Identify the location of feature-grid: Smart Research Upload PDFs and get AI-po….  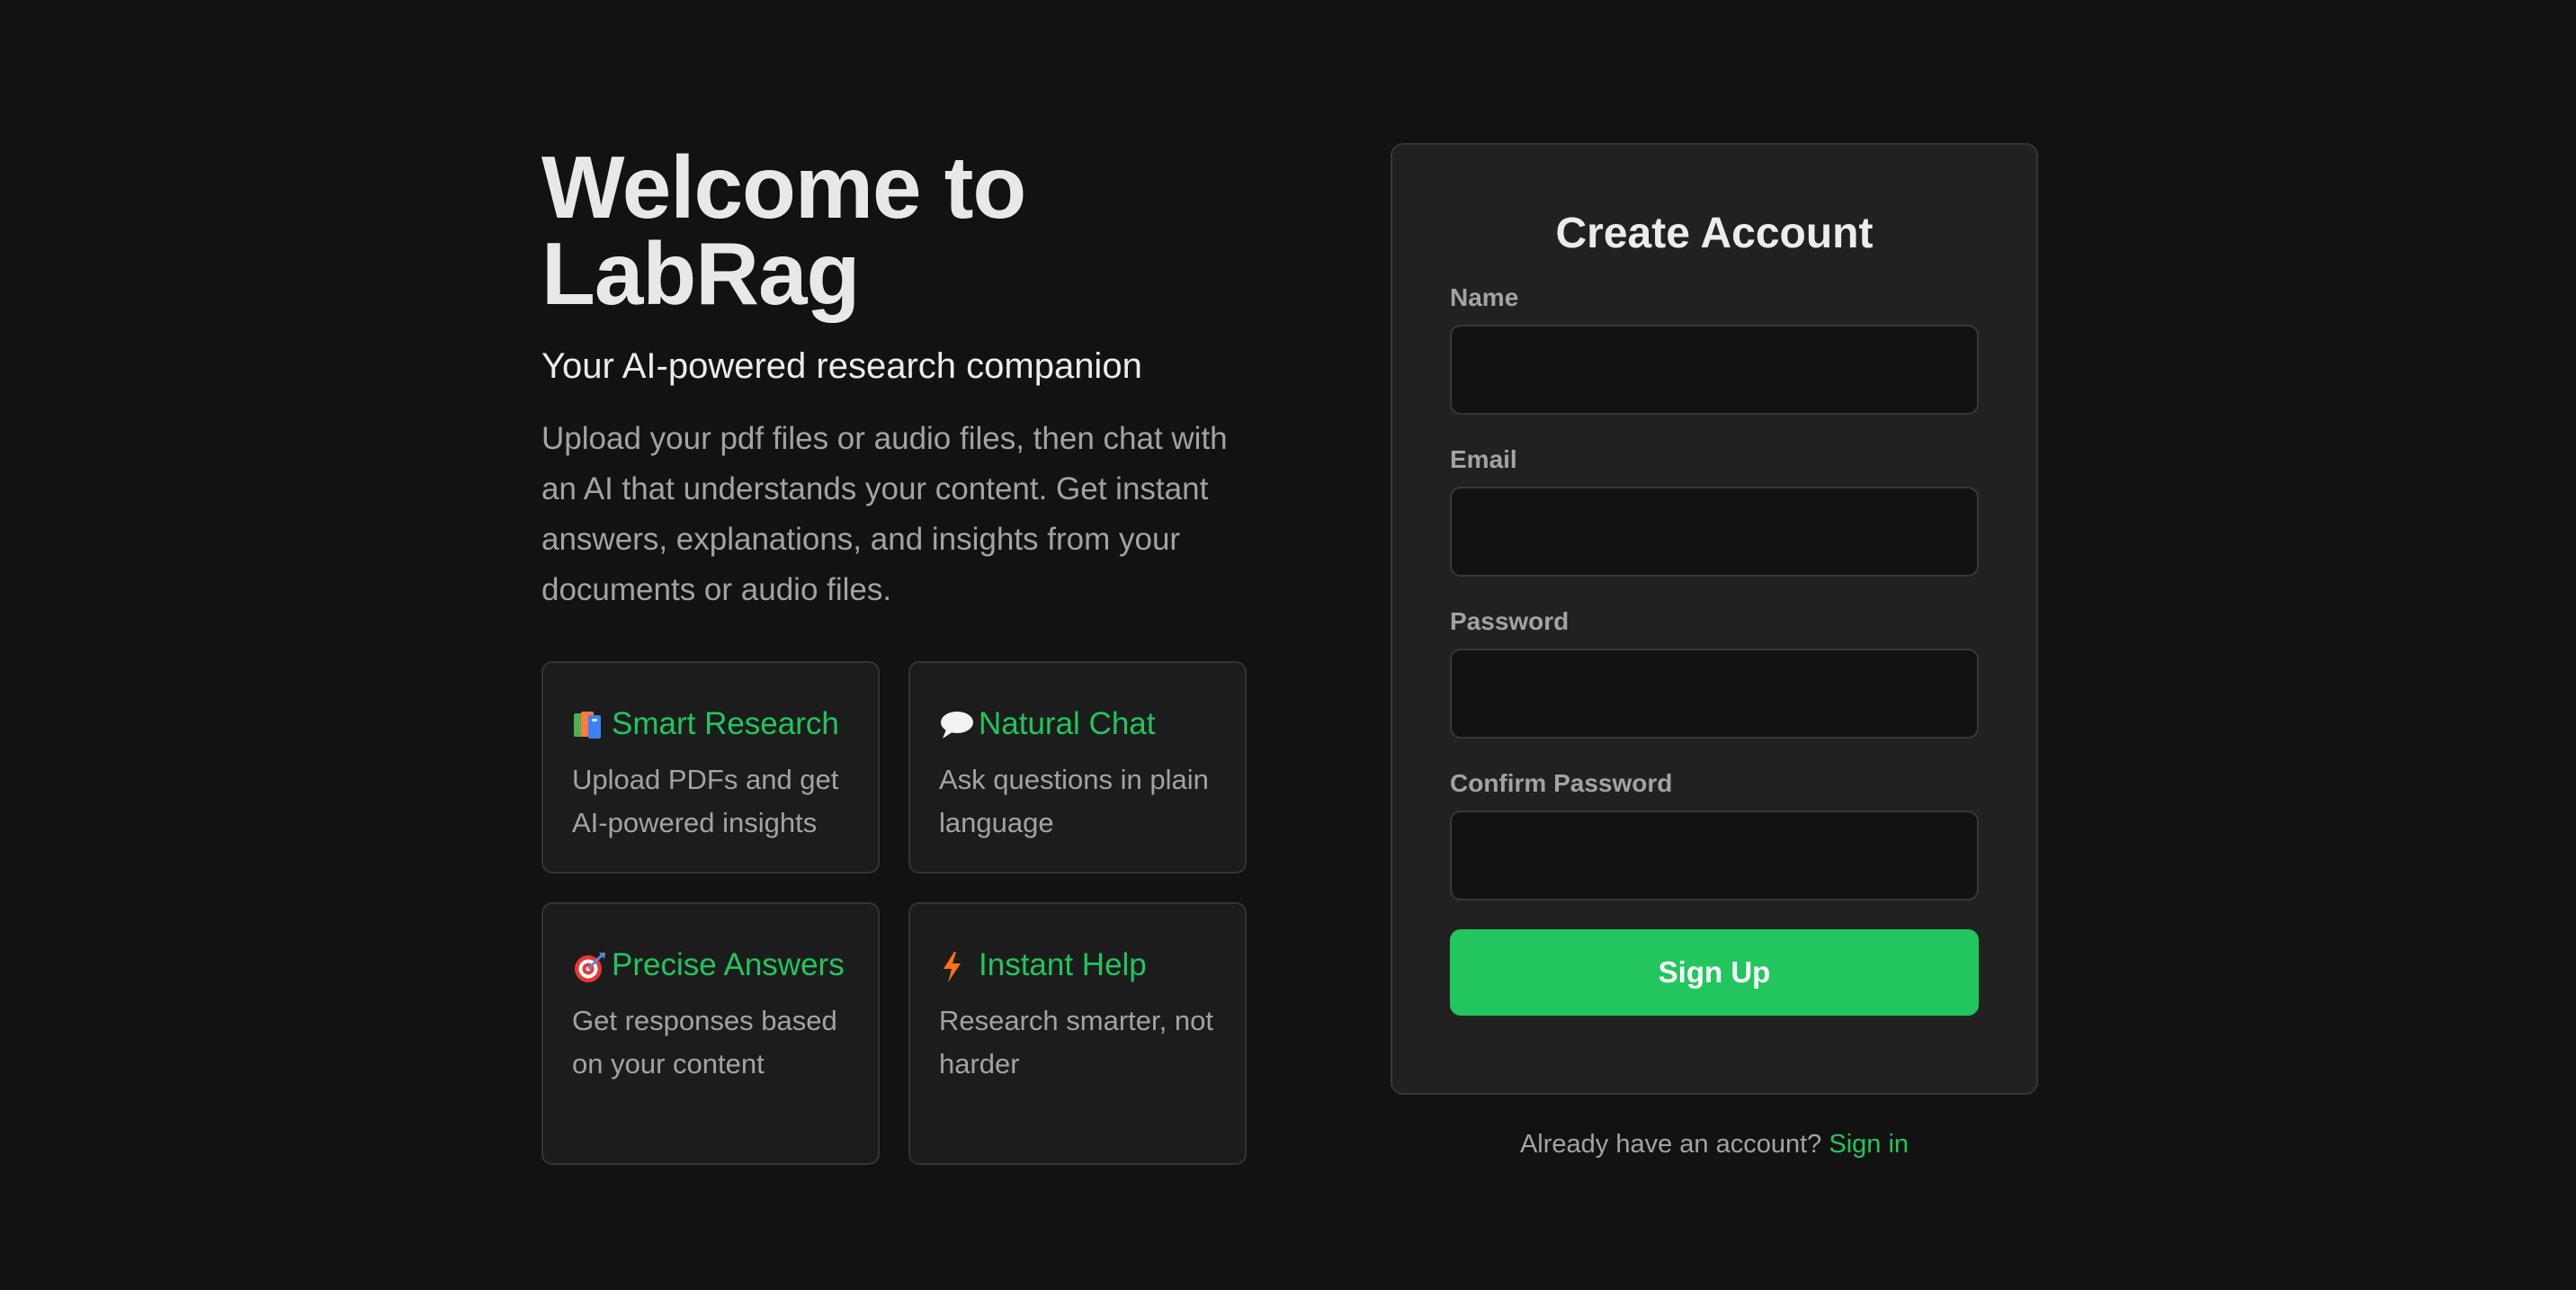
(894, 913).